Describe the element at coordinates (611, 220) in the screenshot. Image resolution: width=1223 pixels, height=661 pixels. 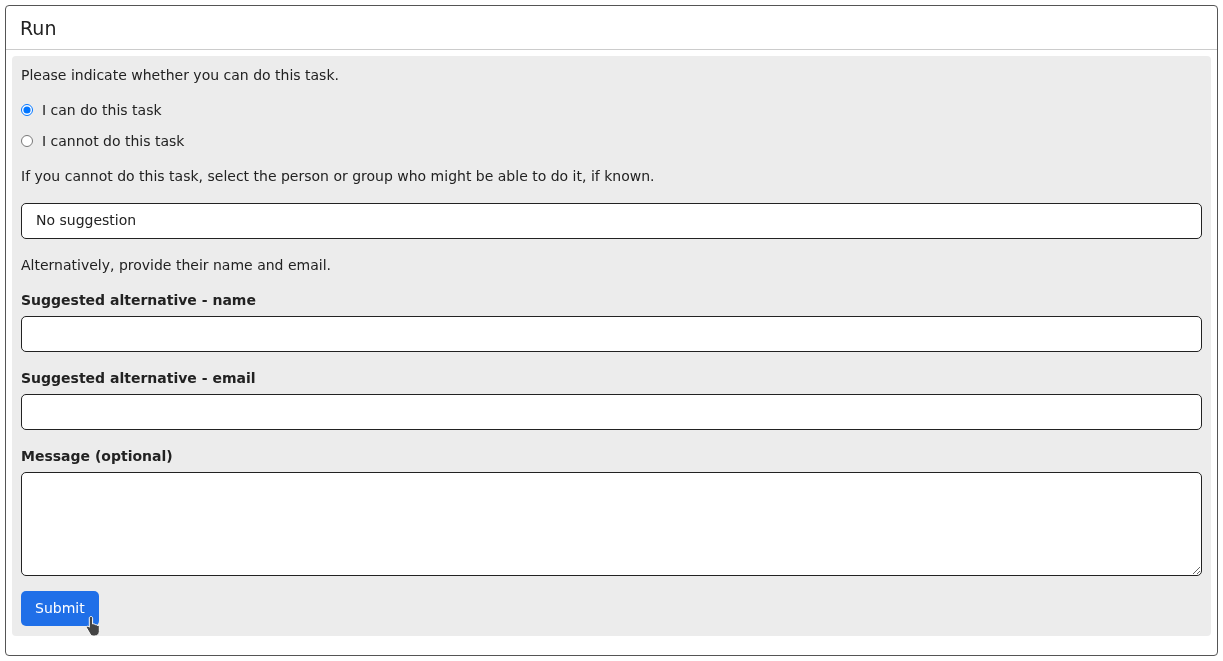
I see `suggestion-select: No suggestion` at that location.